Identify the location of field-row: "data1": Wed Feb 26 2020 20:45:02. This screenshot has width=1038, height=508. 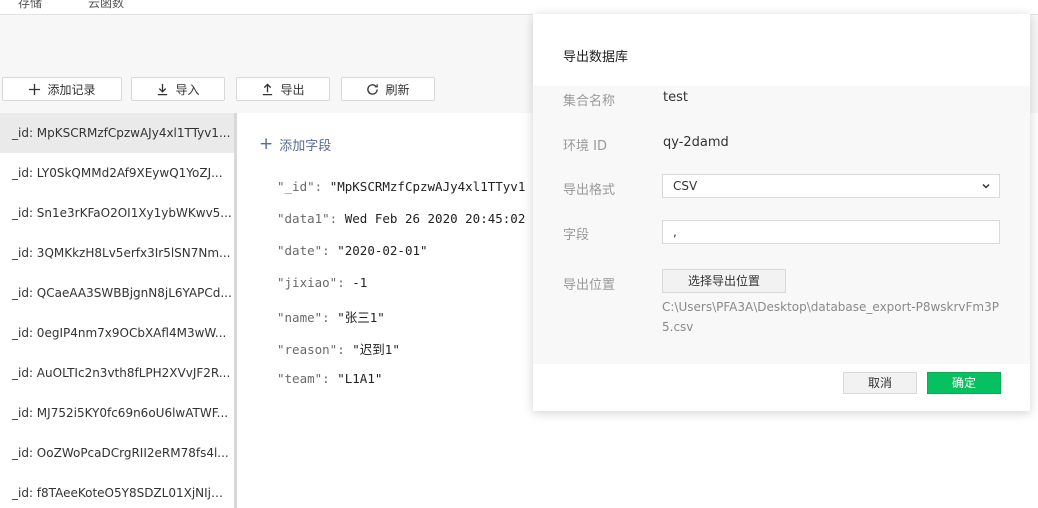
(401, 218).